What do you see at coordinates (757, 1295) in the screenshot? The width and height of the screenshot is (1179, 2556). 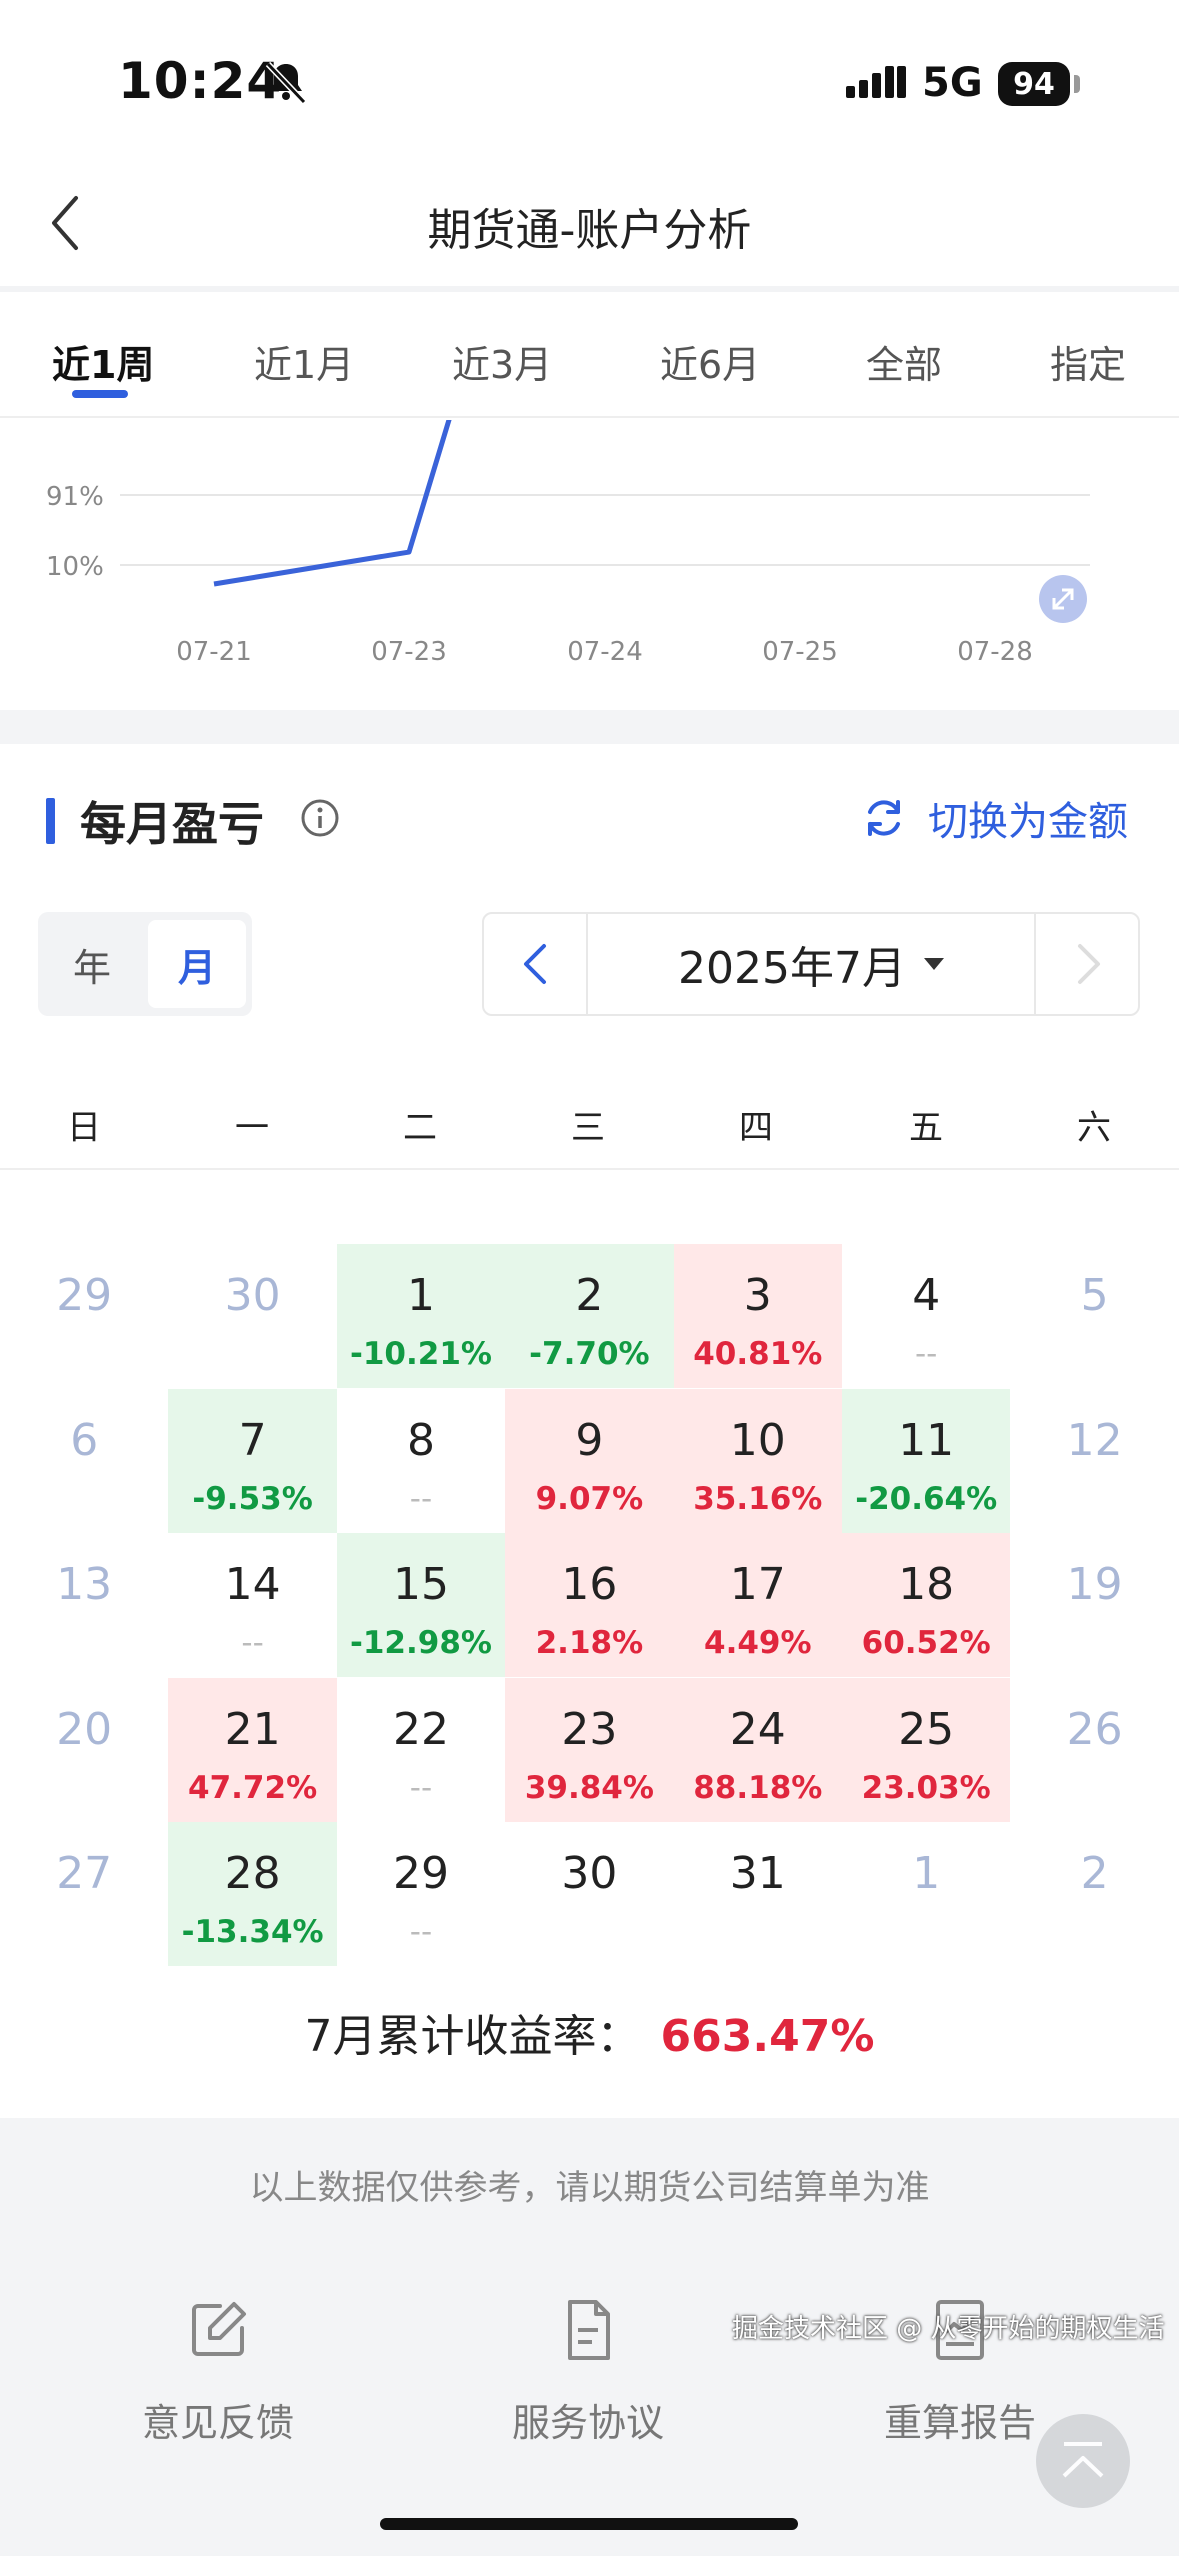 I see `day-number: 3` at bounding box center [757, 1295].